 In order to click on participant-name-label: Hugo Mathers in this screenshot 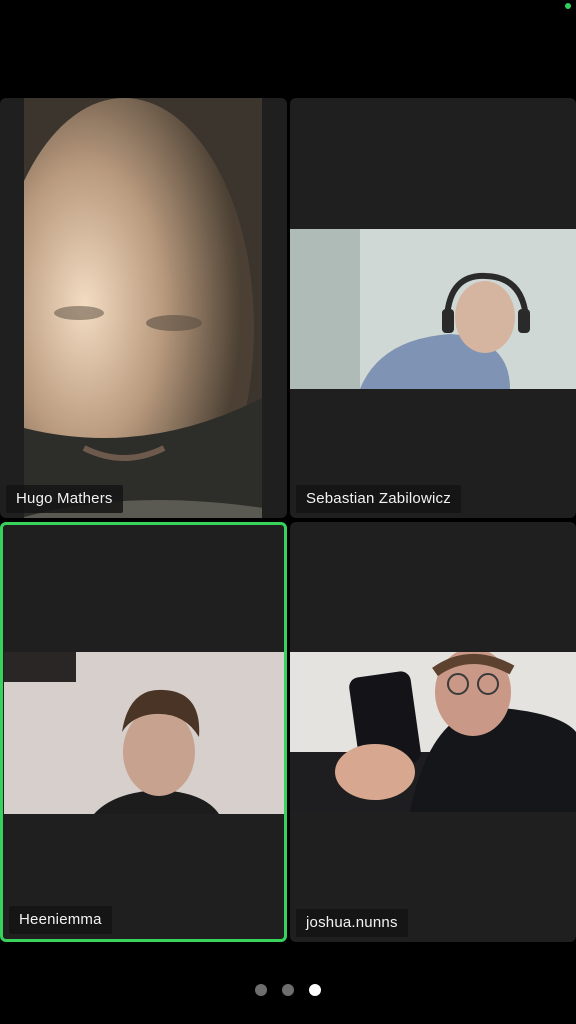, I will do `click(64, 499)`.